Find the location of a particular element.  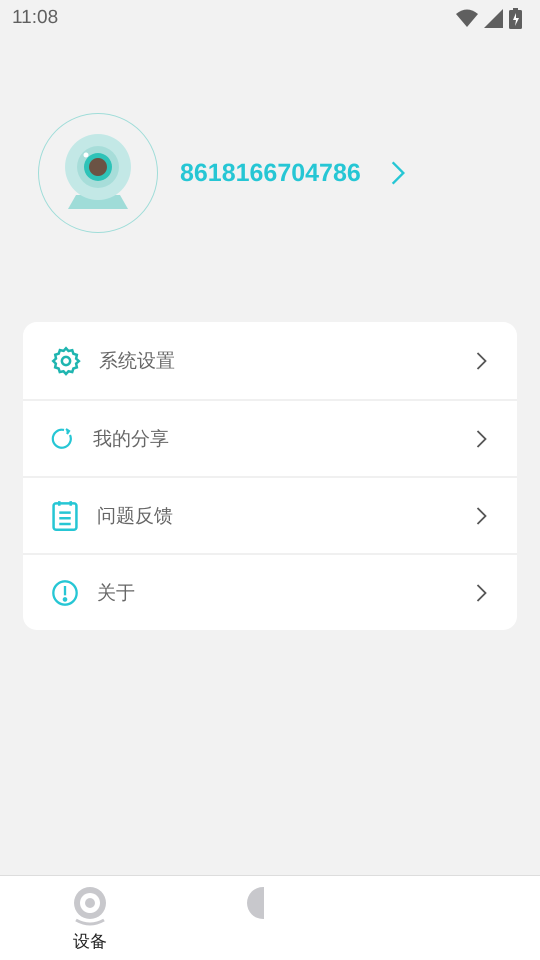

notepad-icon is located at coordinates (65, 516).